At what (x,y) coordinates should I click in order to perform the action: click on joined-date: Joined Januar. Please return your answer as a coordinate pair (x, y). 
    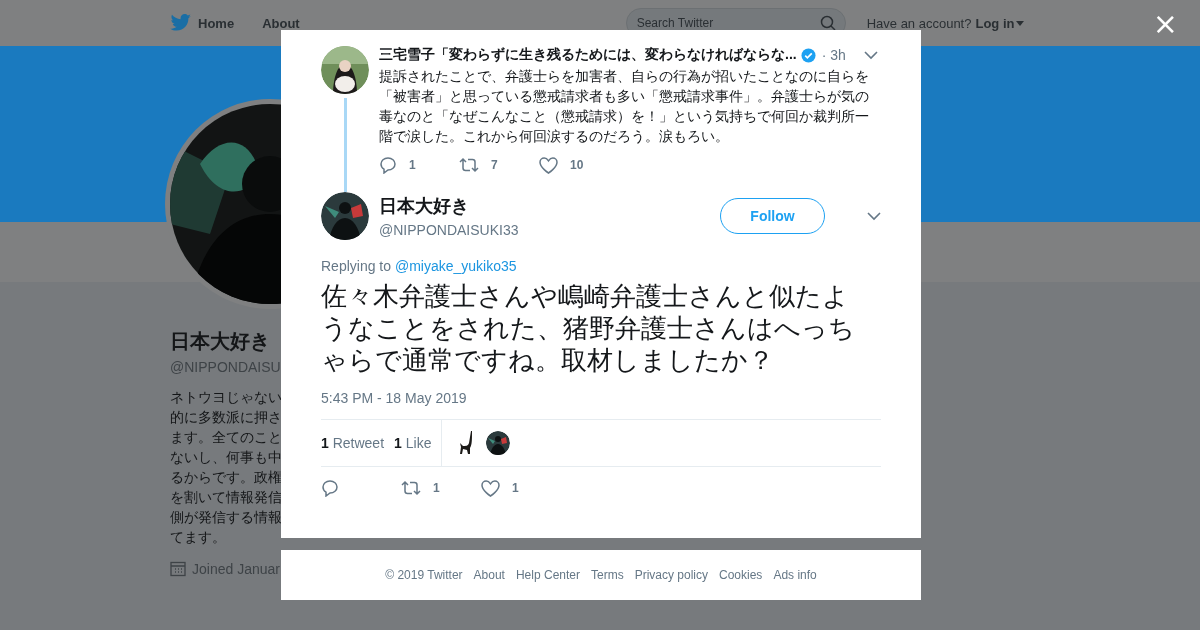
    Looking at the image, I should click on (236, 569).